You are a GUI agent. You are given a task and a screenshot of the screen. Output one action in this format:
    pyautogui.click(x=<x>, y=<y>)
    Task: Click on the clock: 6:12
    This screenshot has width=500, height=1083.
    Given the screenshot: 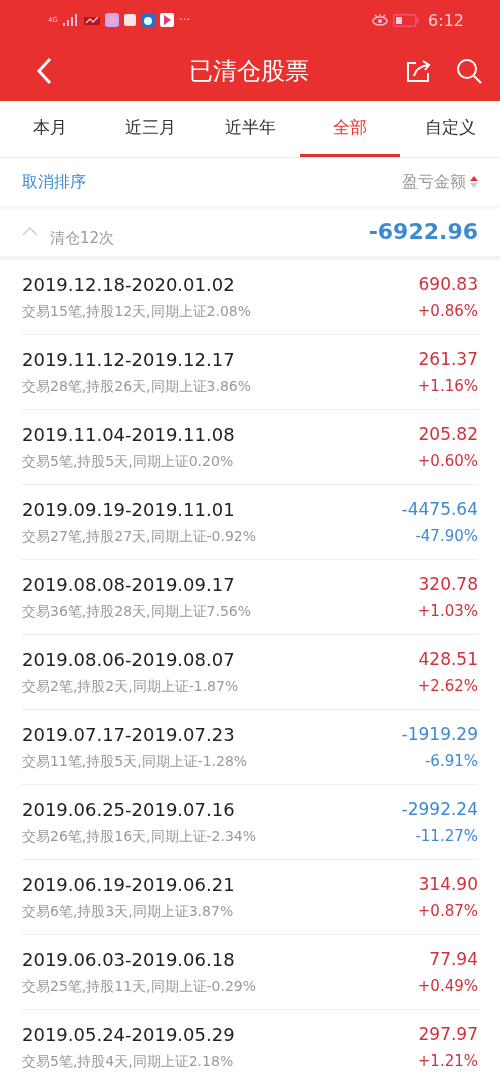 What is the action you would take?
    pyautogui.click(x=446, y=20)
    